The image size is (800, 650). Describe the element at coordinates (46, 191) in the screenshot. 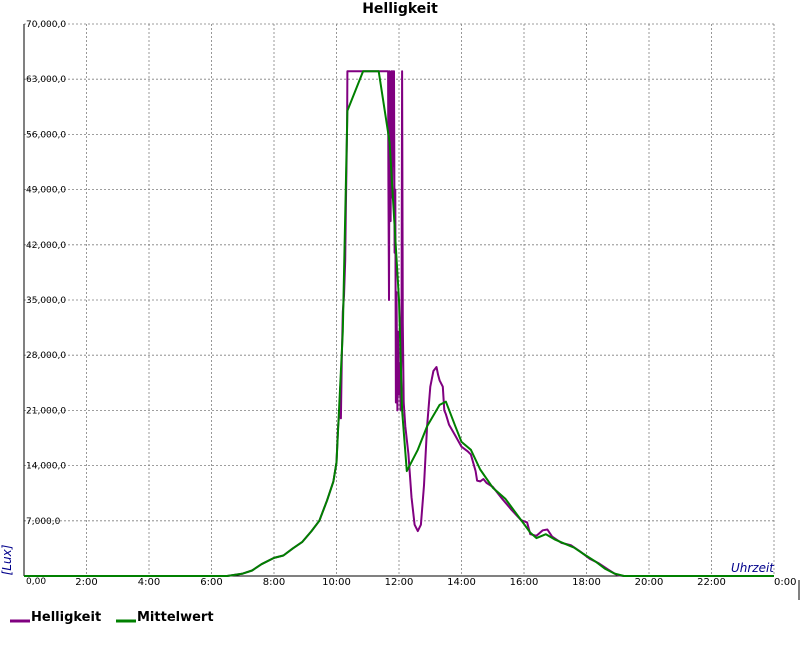

I see `y-tick-label: 49,000,0` at that location.